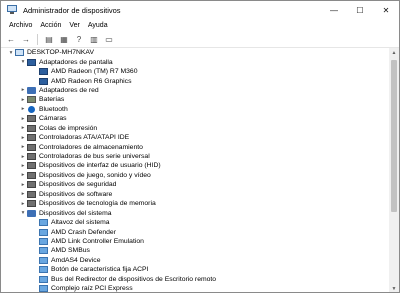  I want to click on tree-category: ▸ Dispositivos de juego, sonido y vídeo, so click(195, 175).